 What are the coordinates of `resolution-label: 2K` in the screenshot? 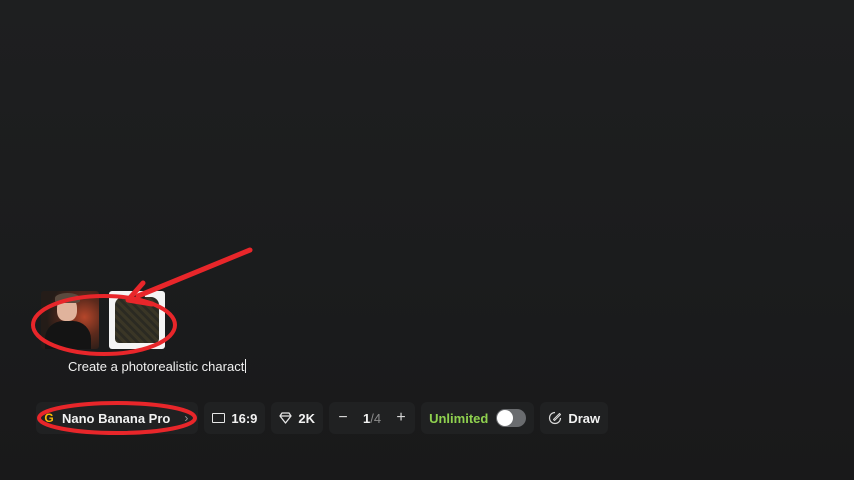 It's located at (307, 418).